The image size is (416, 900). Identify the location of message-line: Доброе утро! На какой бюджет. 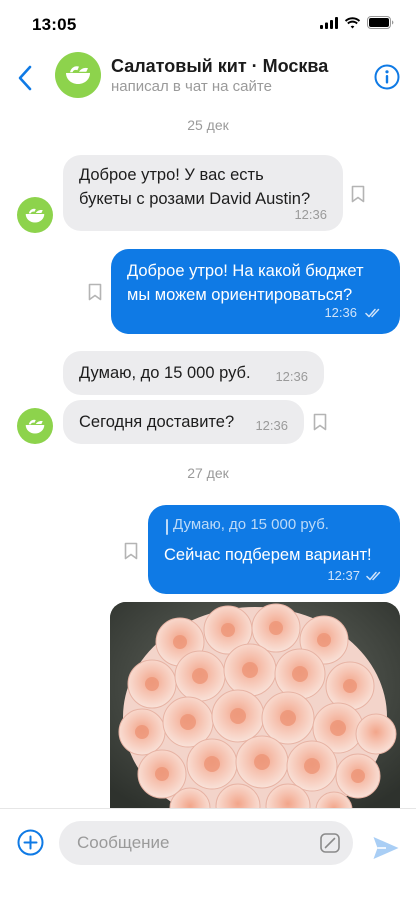
(245, 271).